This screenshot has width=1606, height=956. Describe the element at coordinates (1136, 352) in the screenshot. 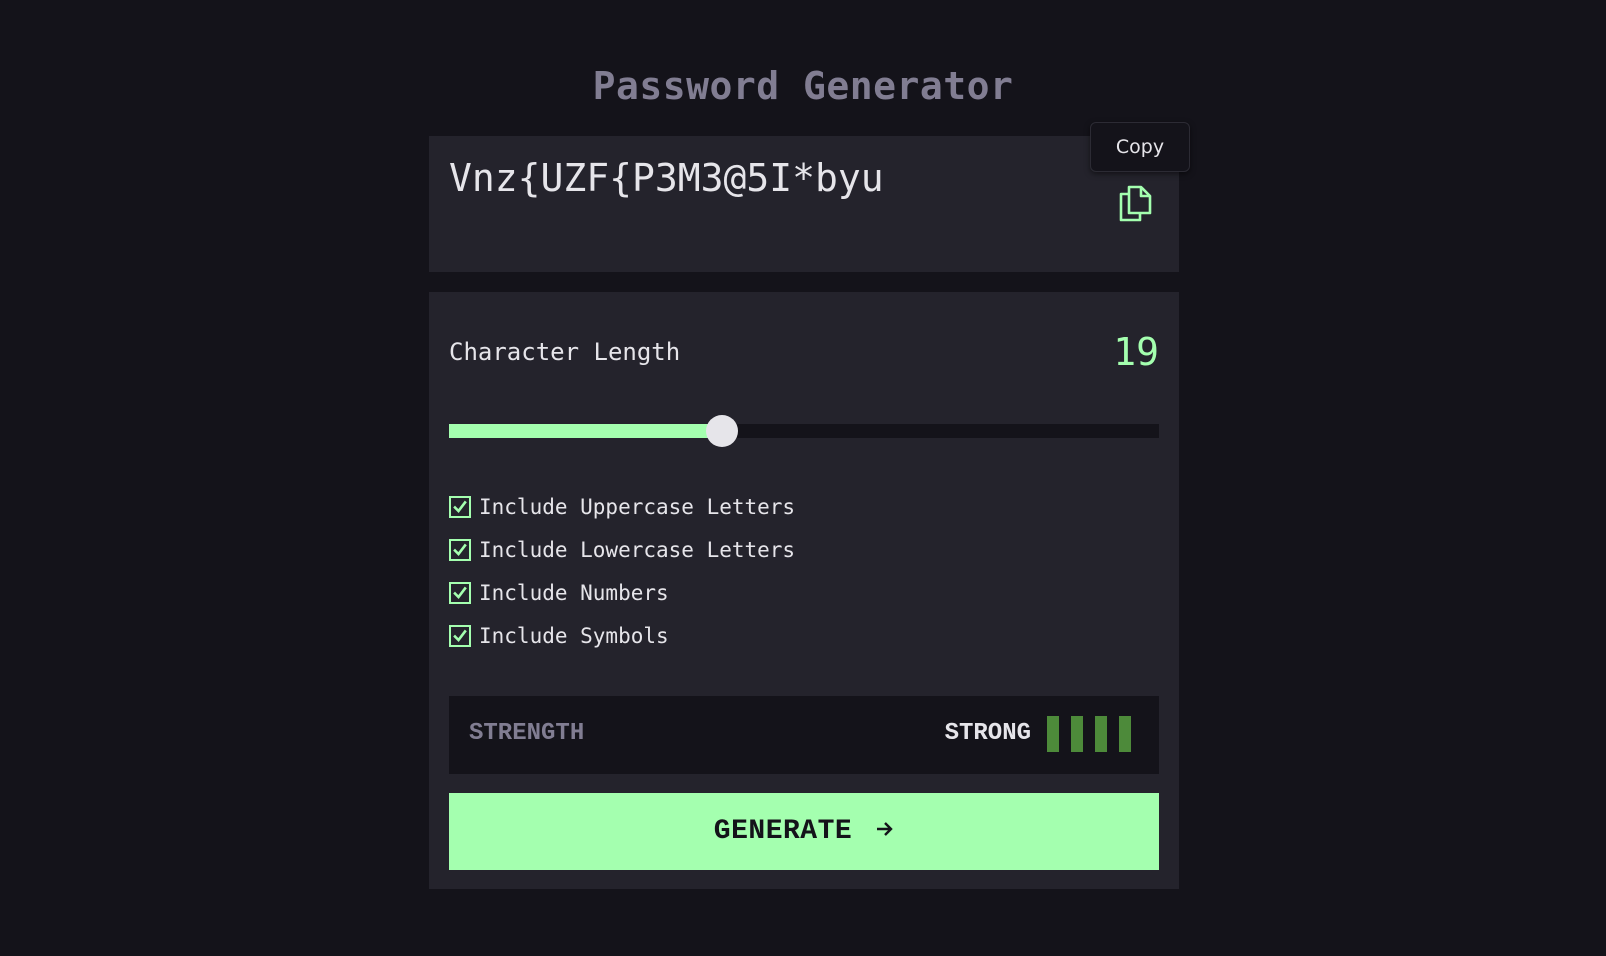

I see `character-length-value: 19` at that location.